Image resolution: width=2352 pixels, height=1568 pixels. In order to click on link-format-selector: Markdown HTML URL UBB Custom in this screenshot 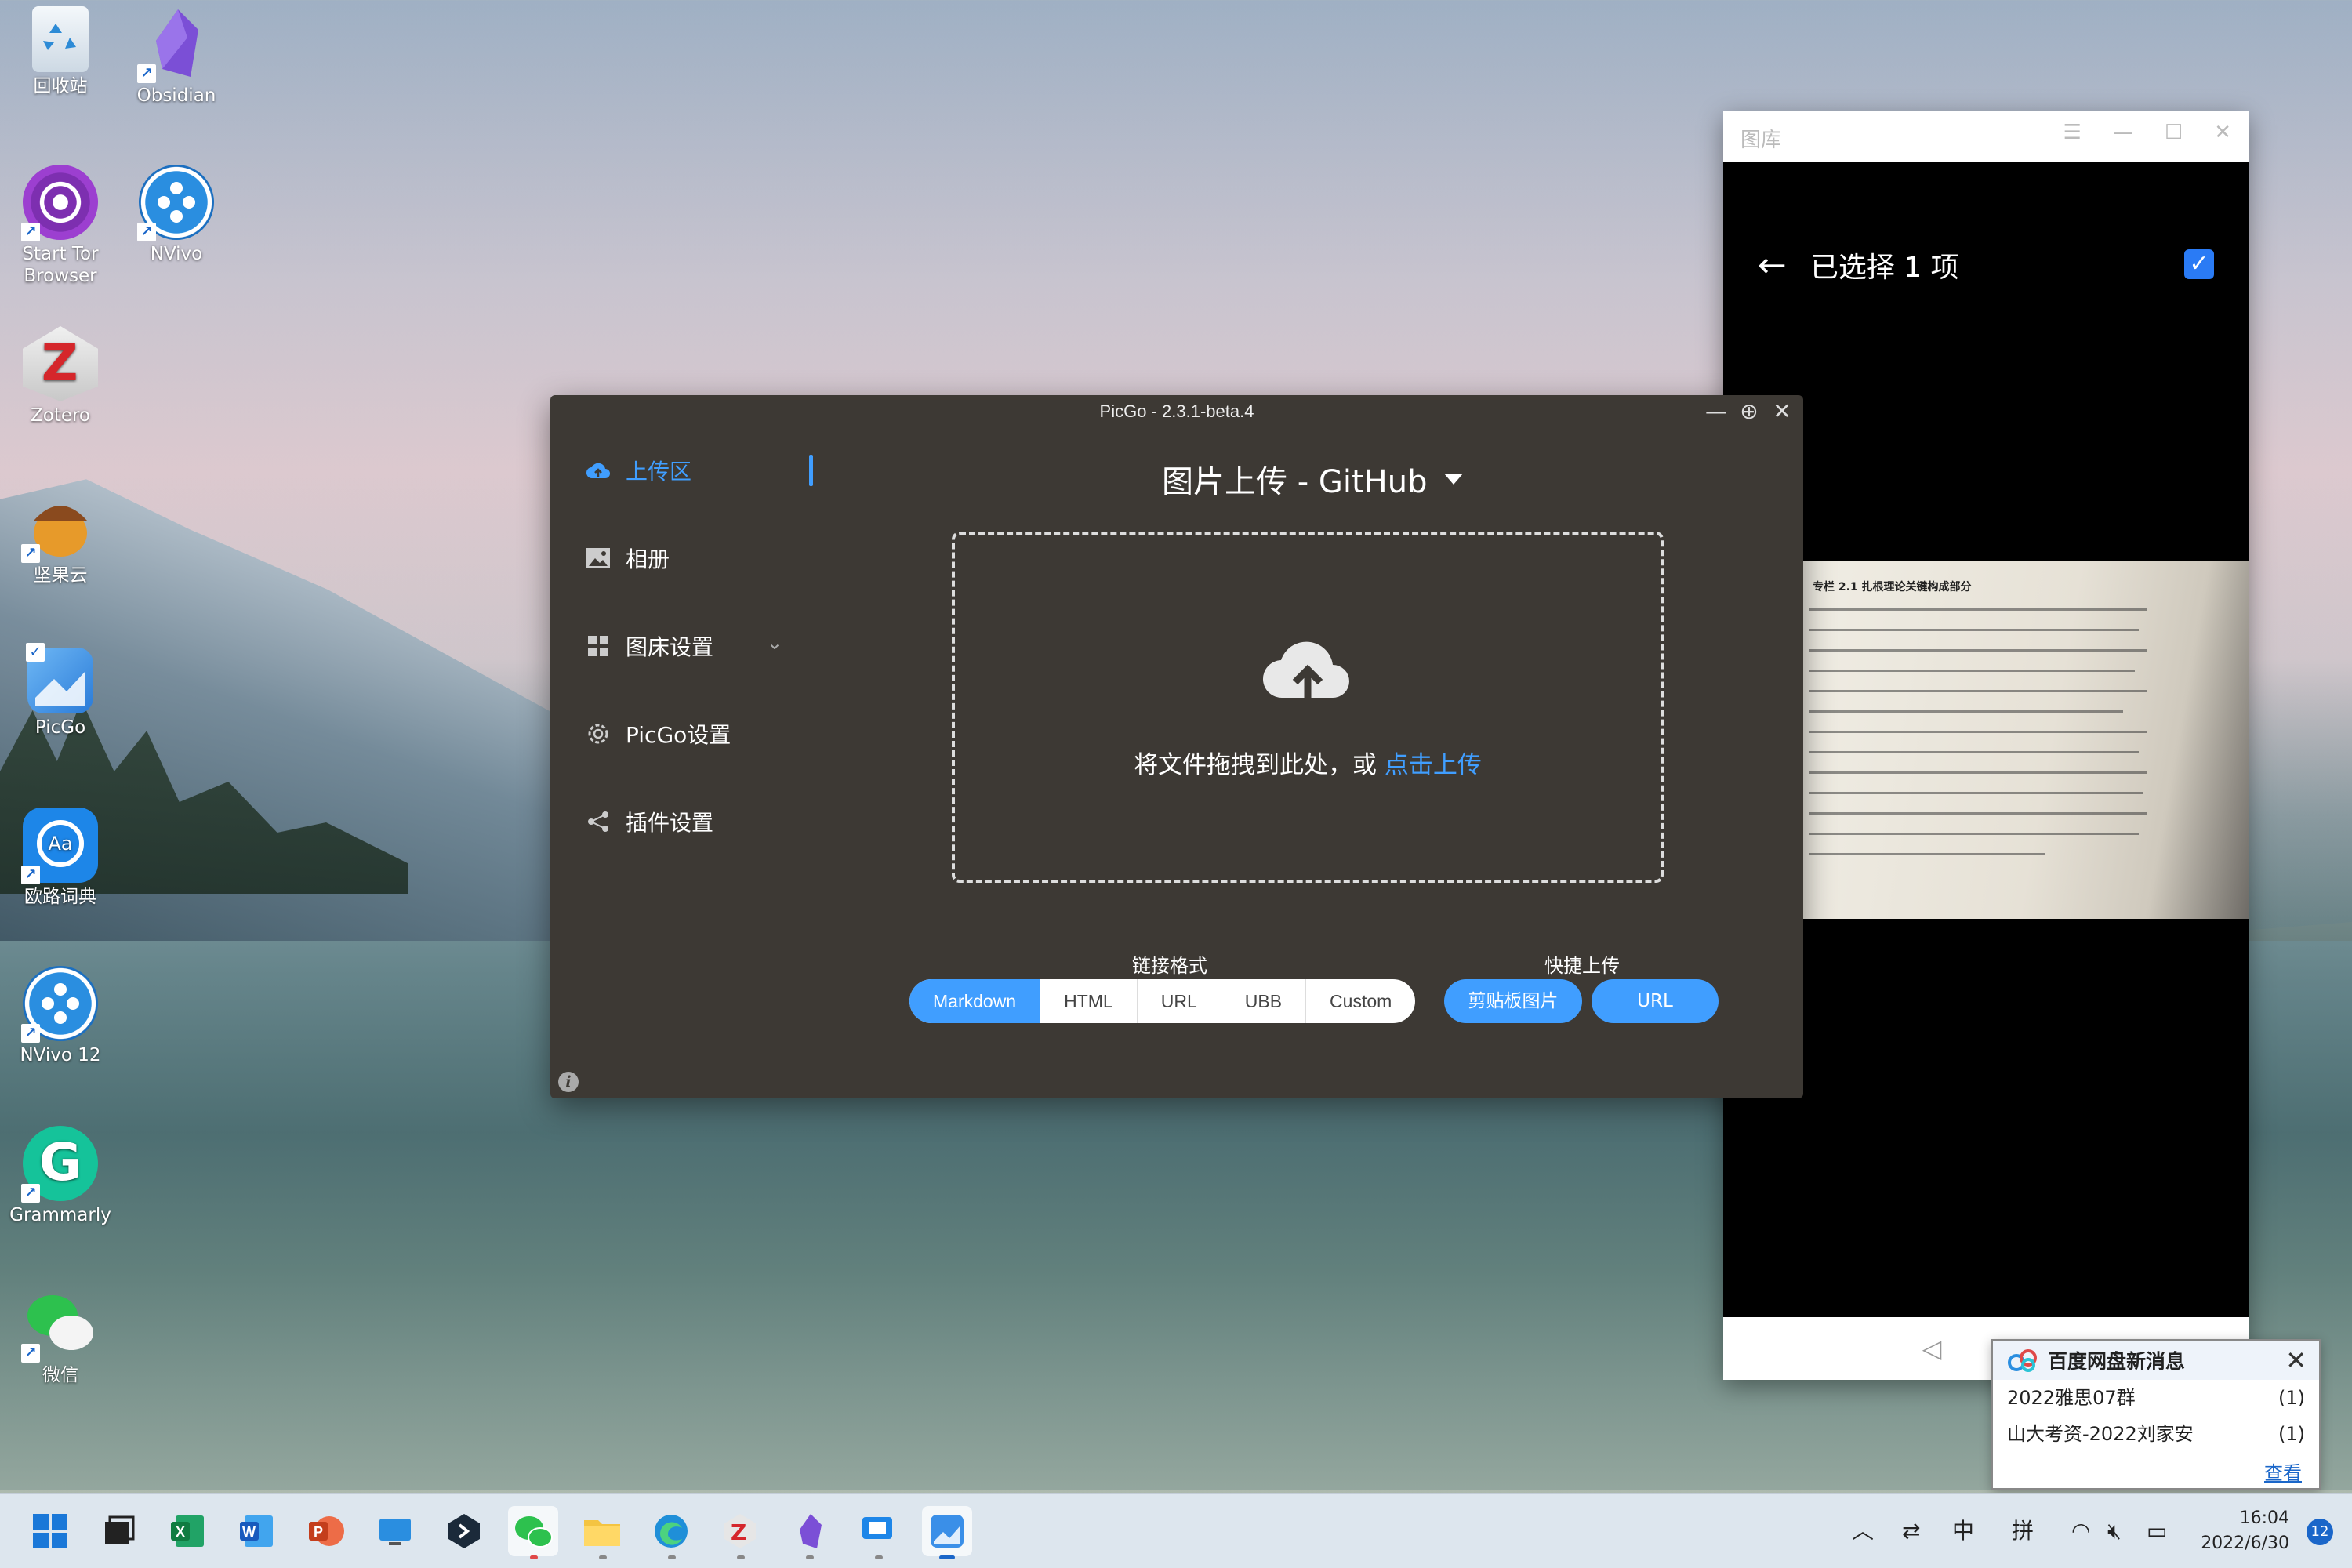, I will do `click(1162, 1001)`.